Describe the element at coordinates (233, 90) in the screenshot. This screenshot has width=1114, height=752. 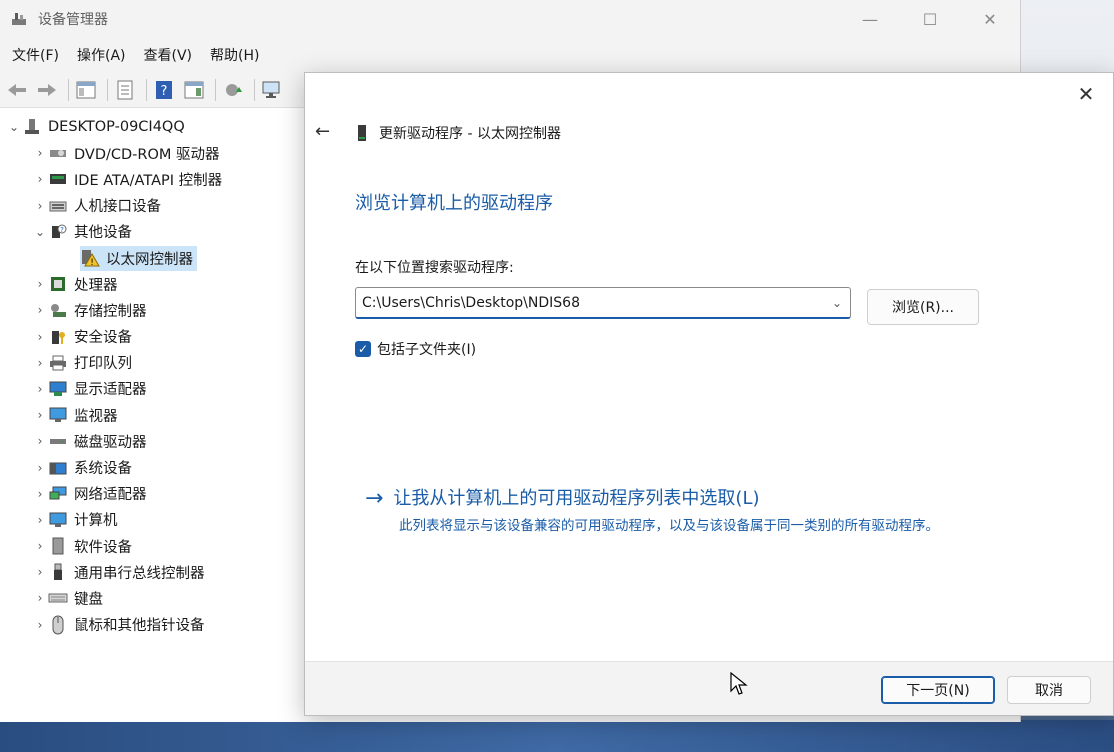
I see `update-driver-icon` at that location.